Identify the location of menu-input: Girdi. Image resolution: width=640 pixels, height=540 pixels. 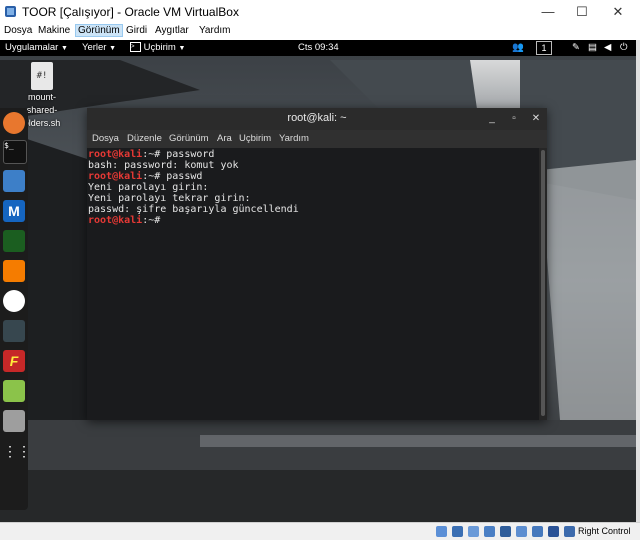
(136, 30).